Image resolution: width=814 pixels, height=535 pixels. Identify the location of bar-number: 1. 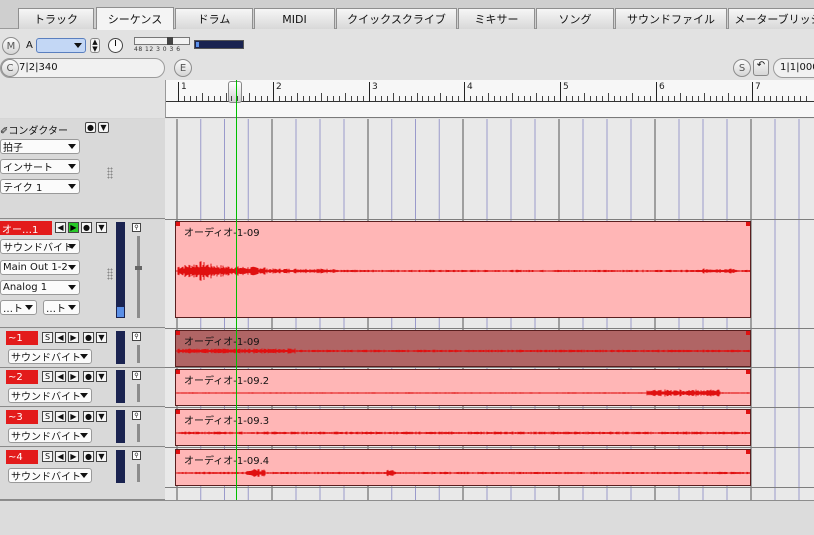
(184, 87).